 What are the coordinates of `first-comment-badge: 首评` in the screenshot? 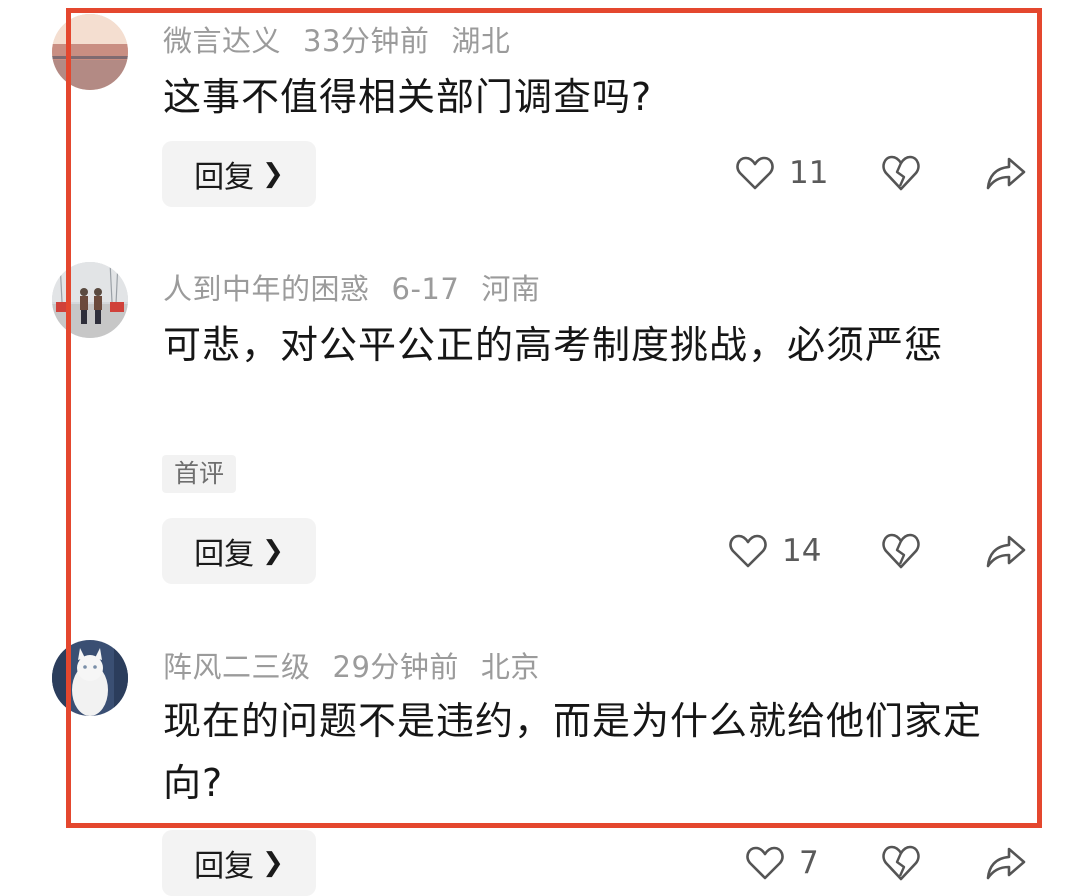 It's located at (199, 474).